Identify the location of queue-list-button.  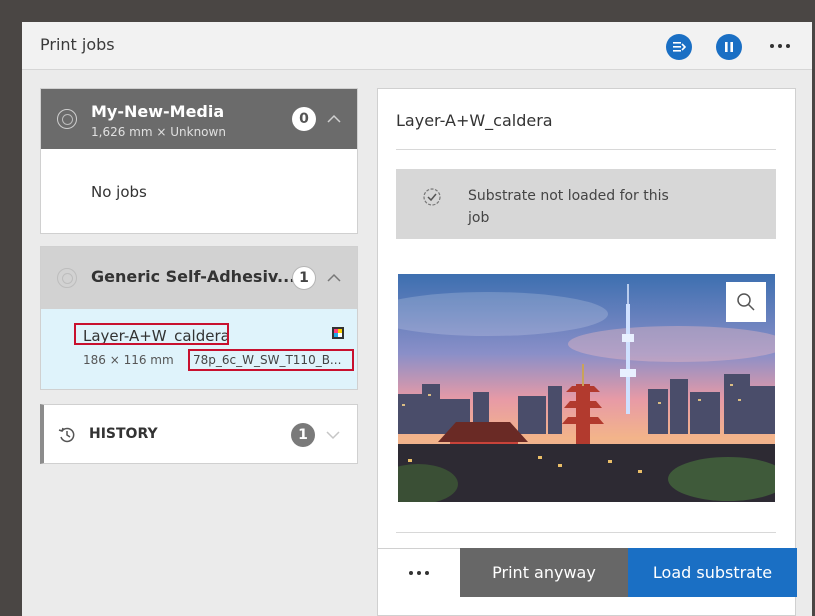
(679, 47).